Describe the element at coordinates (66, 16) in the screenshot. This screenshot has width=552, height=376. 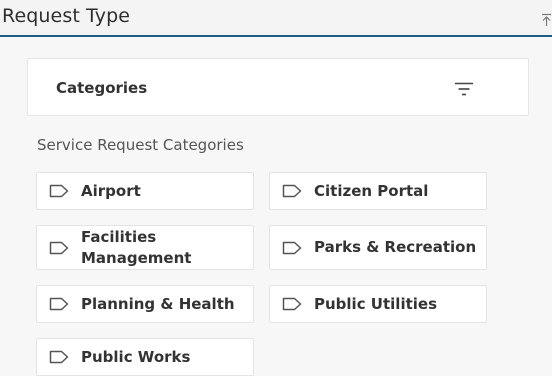
I see `page-title: Request Type` at that location.